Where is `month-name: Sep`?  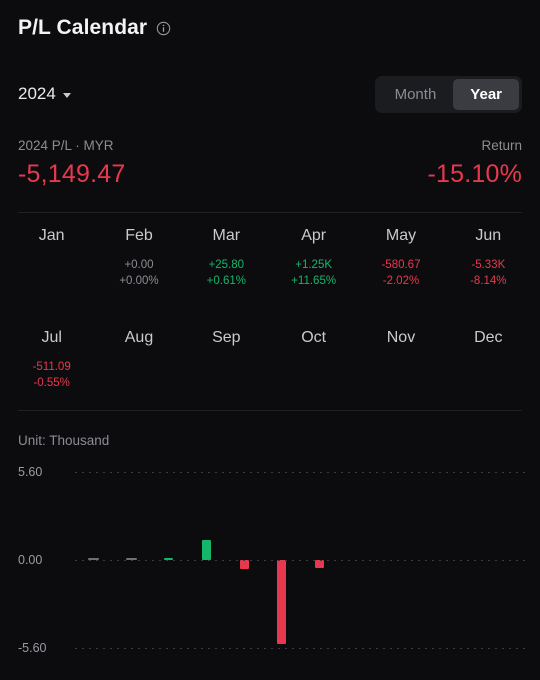
month-name: Sep is located at coordinates (226, 337).